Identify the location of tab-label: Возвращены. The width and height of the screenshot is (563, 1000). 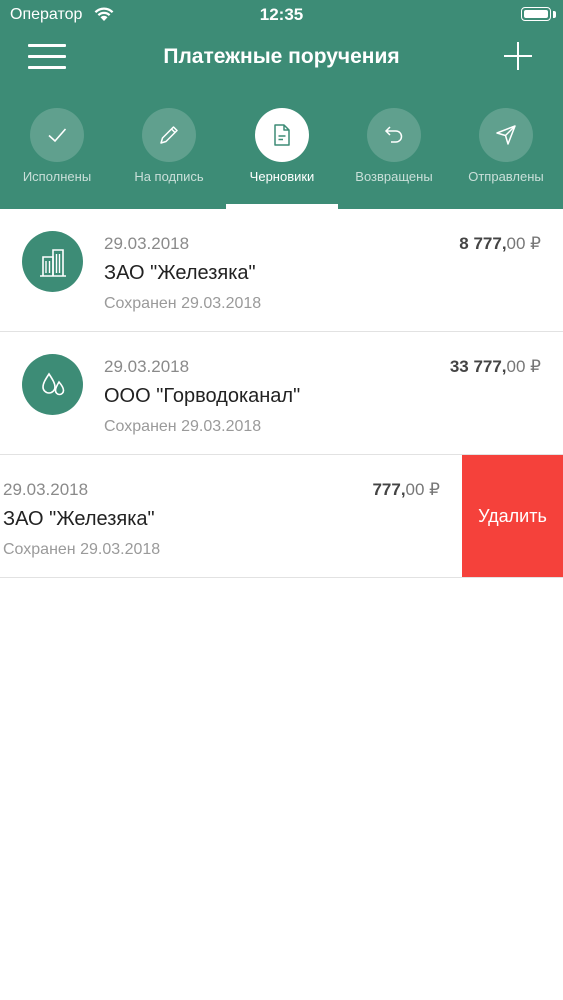
(394, 176).